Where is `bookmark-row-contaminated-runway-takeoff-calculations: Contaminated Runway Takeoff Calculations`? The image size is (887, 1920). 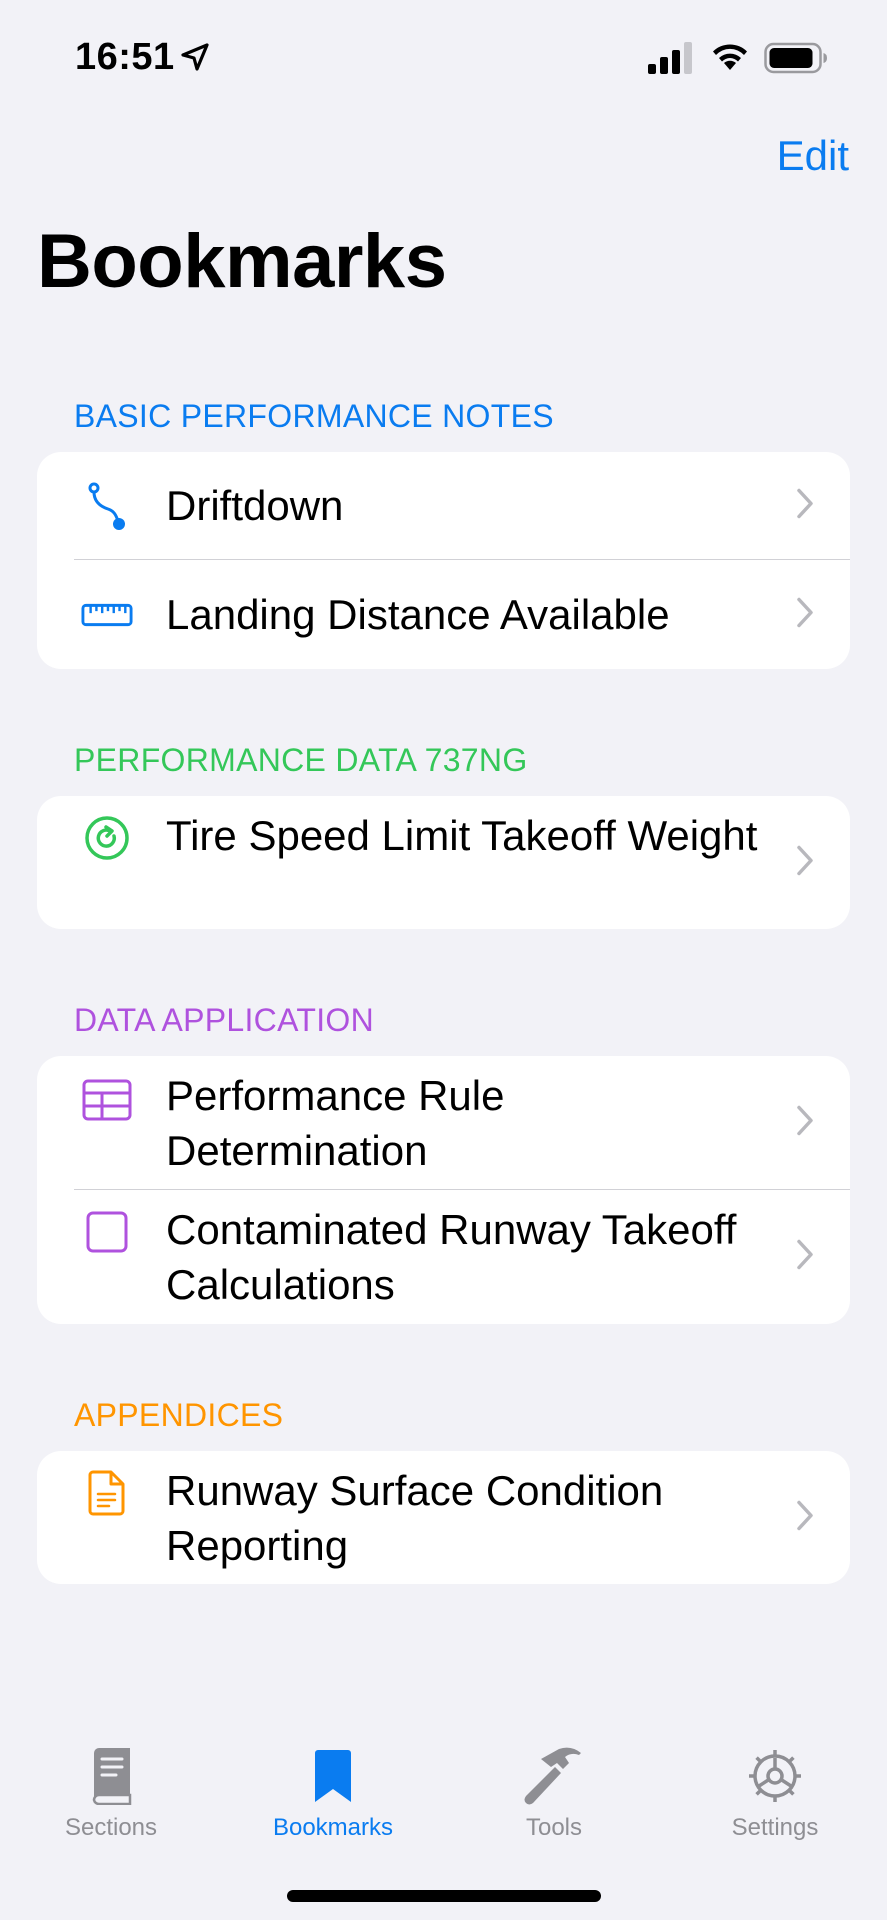
bookmark-row-contaminated-runway-takeoff-calculations: Contaminated Runway Takeoff Calculations is located at coordinates (443, 1257).